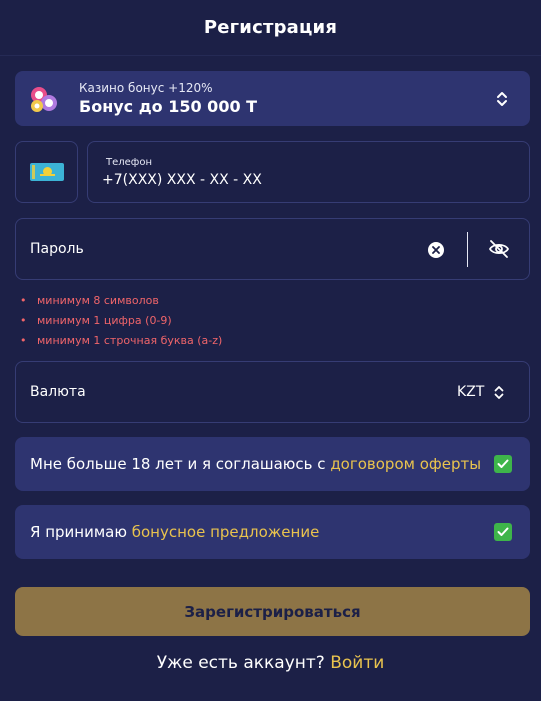 The image size is (541, 701). Describe the element at coordinates (146, 88) in the screenshot. I see `bonus-subtitle: Казино бонус +120%` at that location.